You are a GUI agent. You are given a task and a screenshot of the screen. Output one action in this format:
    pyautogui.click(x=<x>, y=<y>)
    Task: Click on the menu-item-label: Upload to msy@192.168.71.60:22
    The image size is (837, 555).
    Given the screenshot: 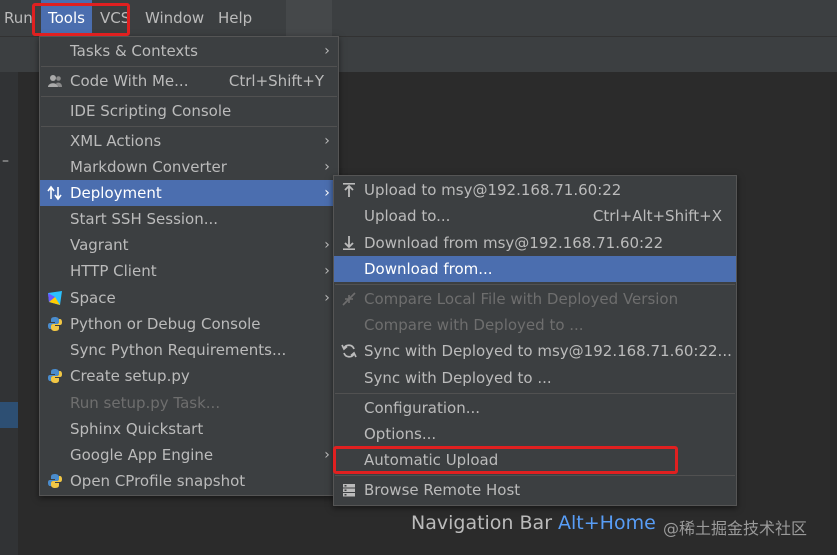 What is the action you would take?
    pyautogui.click(x=493, y=190)
    